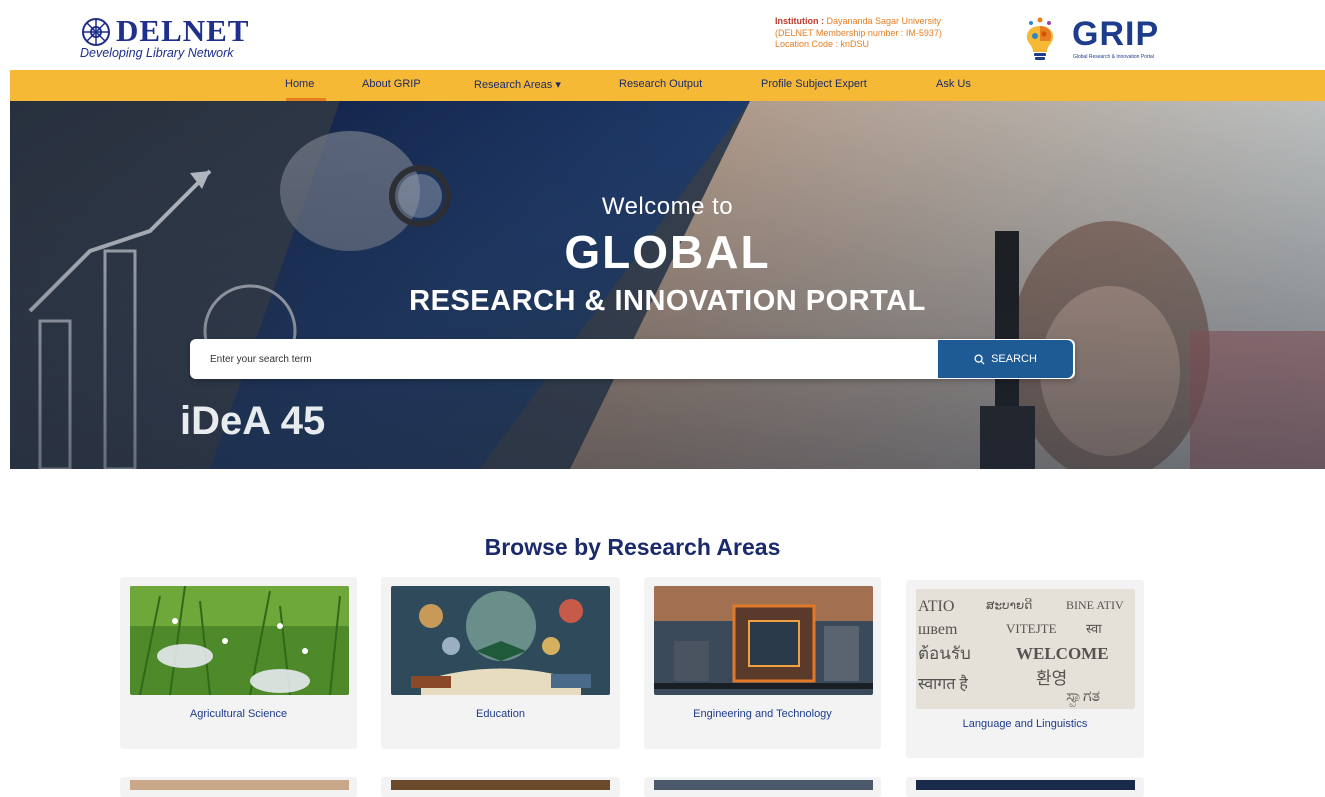 Image resolution: width=1325 pixels, height=797 pixels. I want to click on grip-logo: GRIP Global Research & Innovation Portal, so click(1120, 37).